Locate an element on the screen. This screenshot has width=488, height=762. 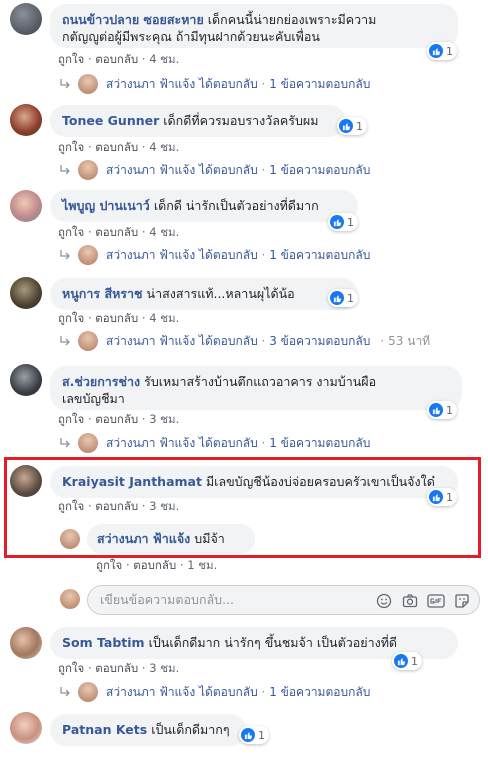
comment-text: เด็กดี น่ารักเป็นตัวอย่างที่ดีมาก is located at coordinates (236, 205).